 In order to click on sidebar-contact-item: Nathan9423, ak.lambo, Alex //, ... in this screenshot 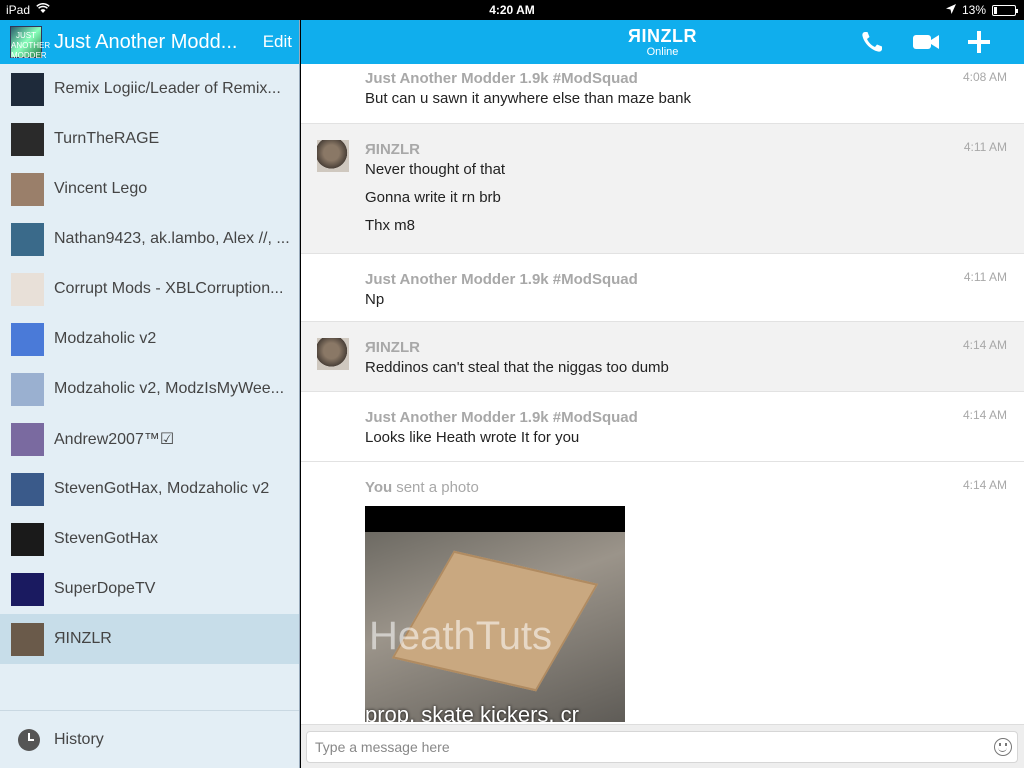, I will do `click(149, 239)`.